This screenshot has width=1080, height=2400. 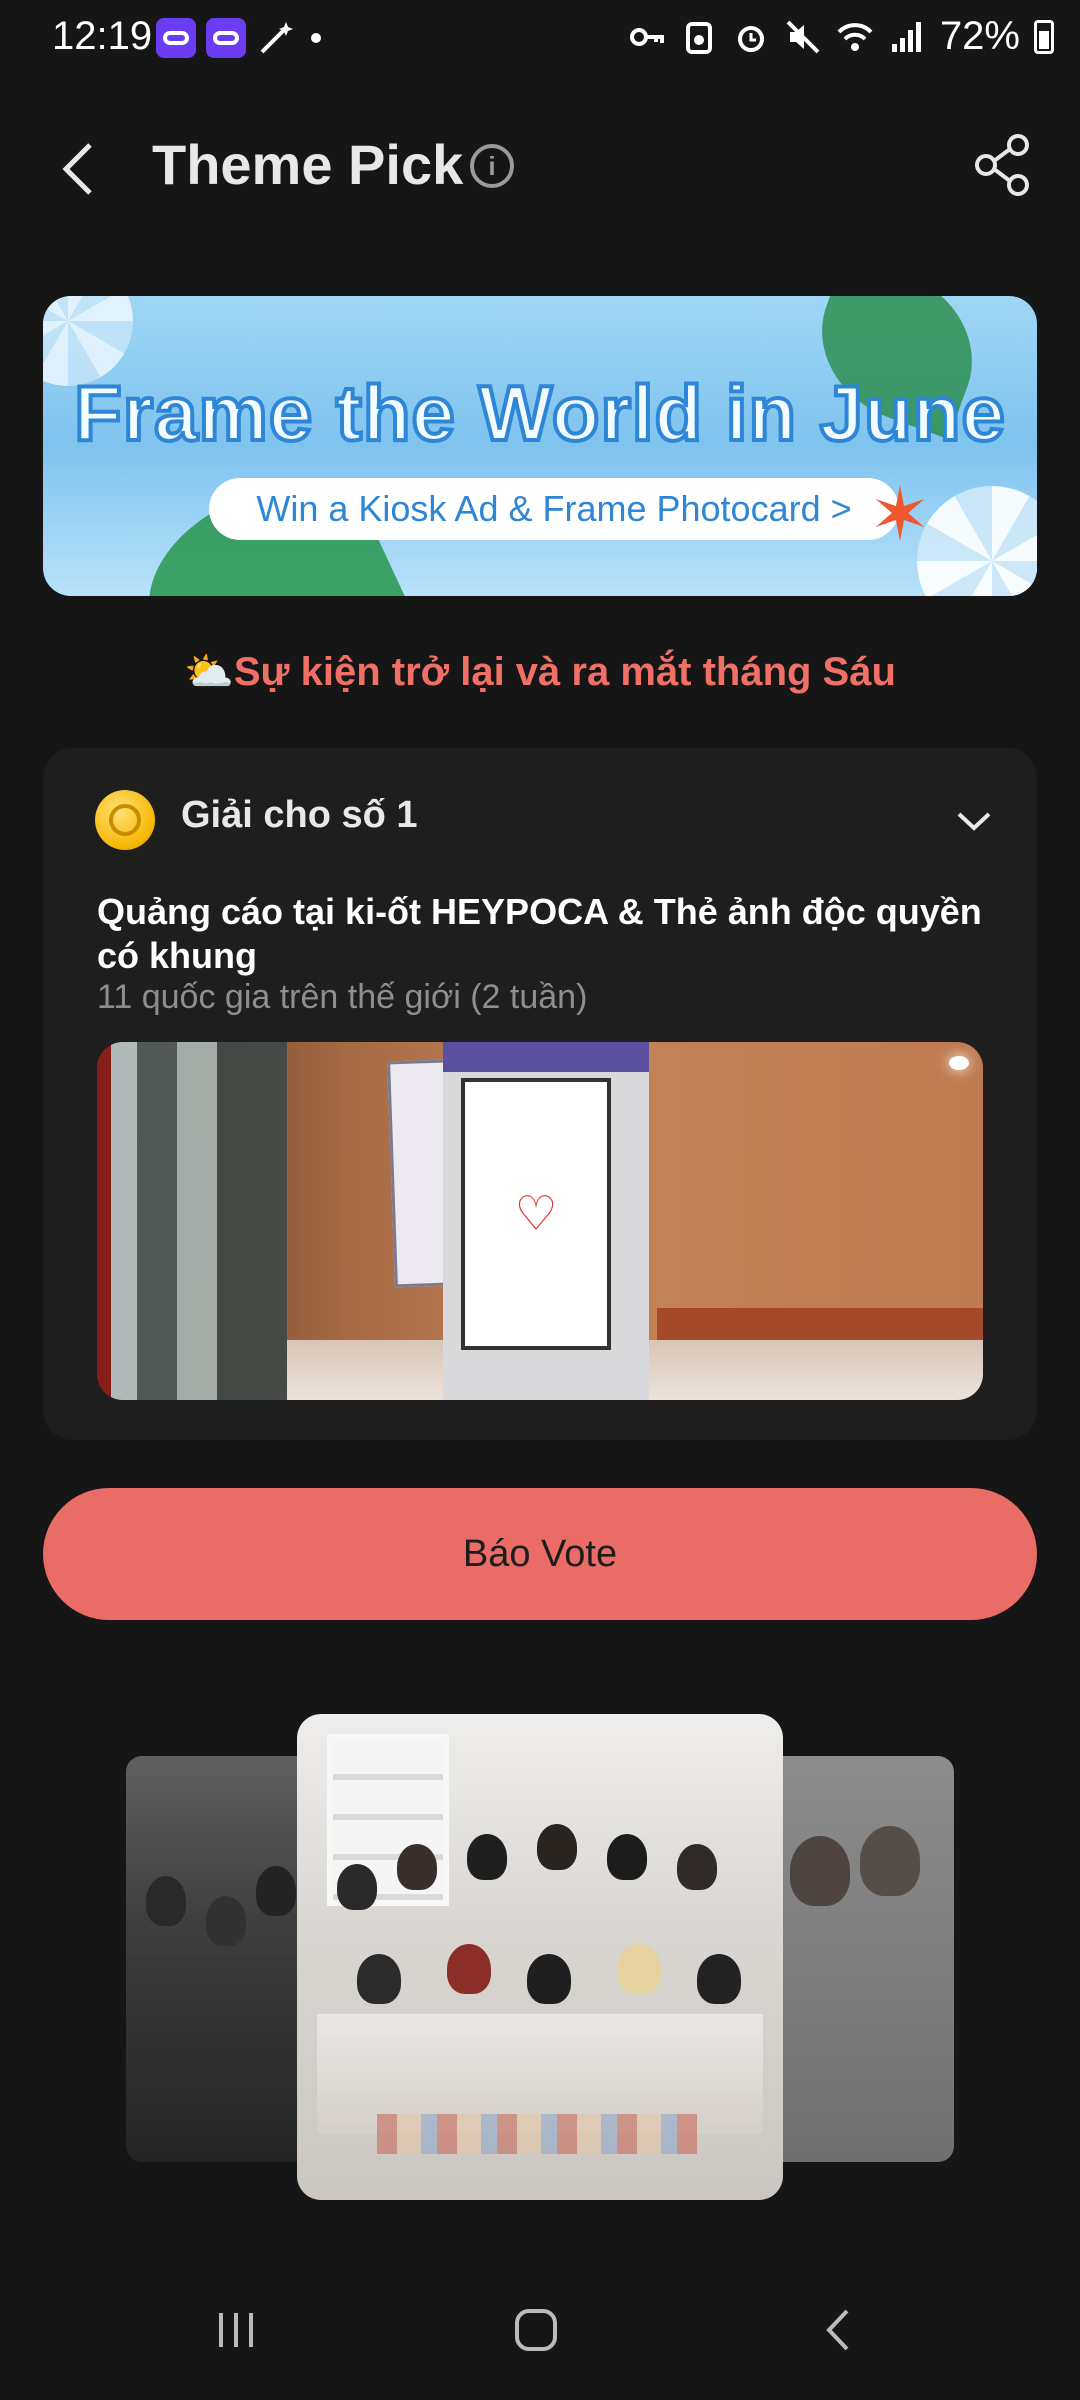 What do you see at coordinates (125, 820) in the screenshot?
I see `coin-icon` at bounding box center [125, 820].